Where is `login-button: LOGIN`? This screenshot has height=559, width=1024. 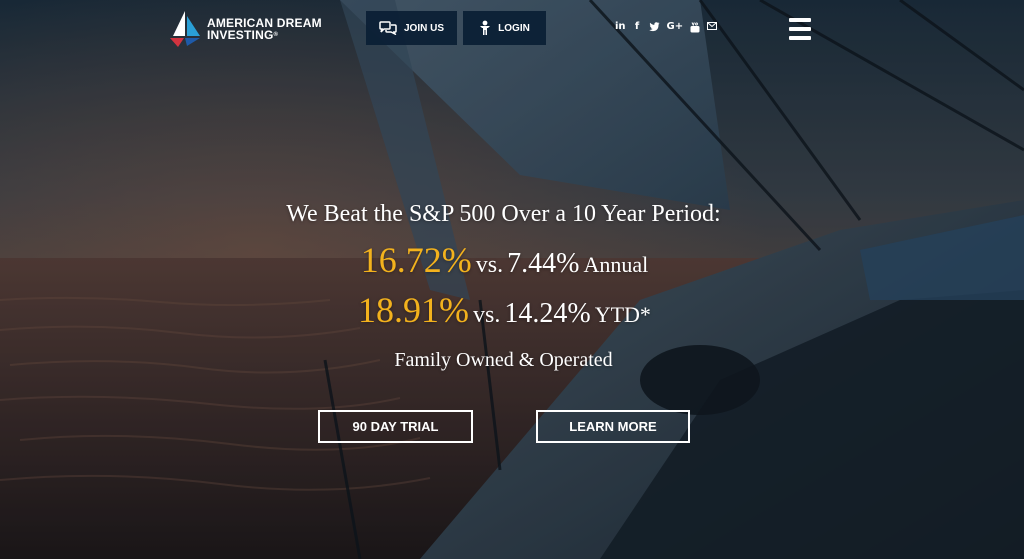 login-button: LOGIN is located at coordinates (504, 28).